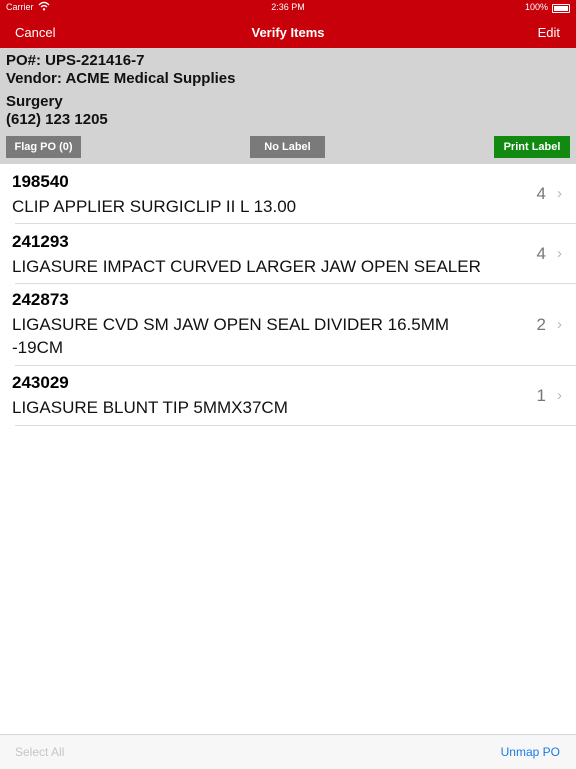  What do you see at coordinates (40, 299) in the screenshot?
I see `item-code: 242873` at bounding box center [40, 299].